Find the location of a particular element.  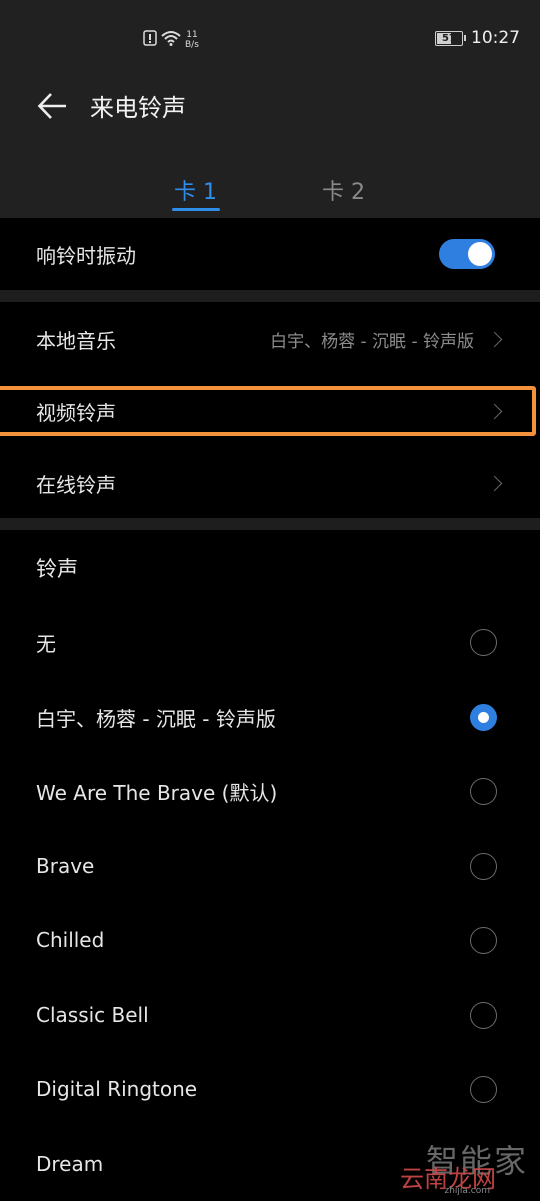

watermark-url: zhijia.com is located at coordinates (467, 1191).